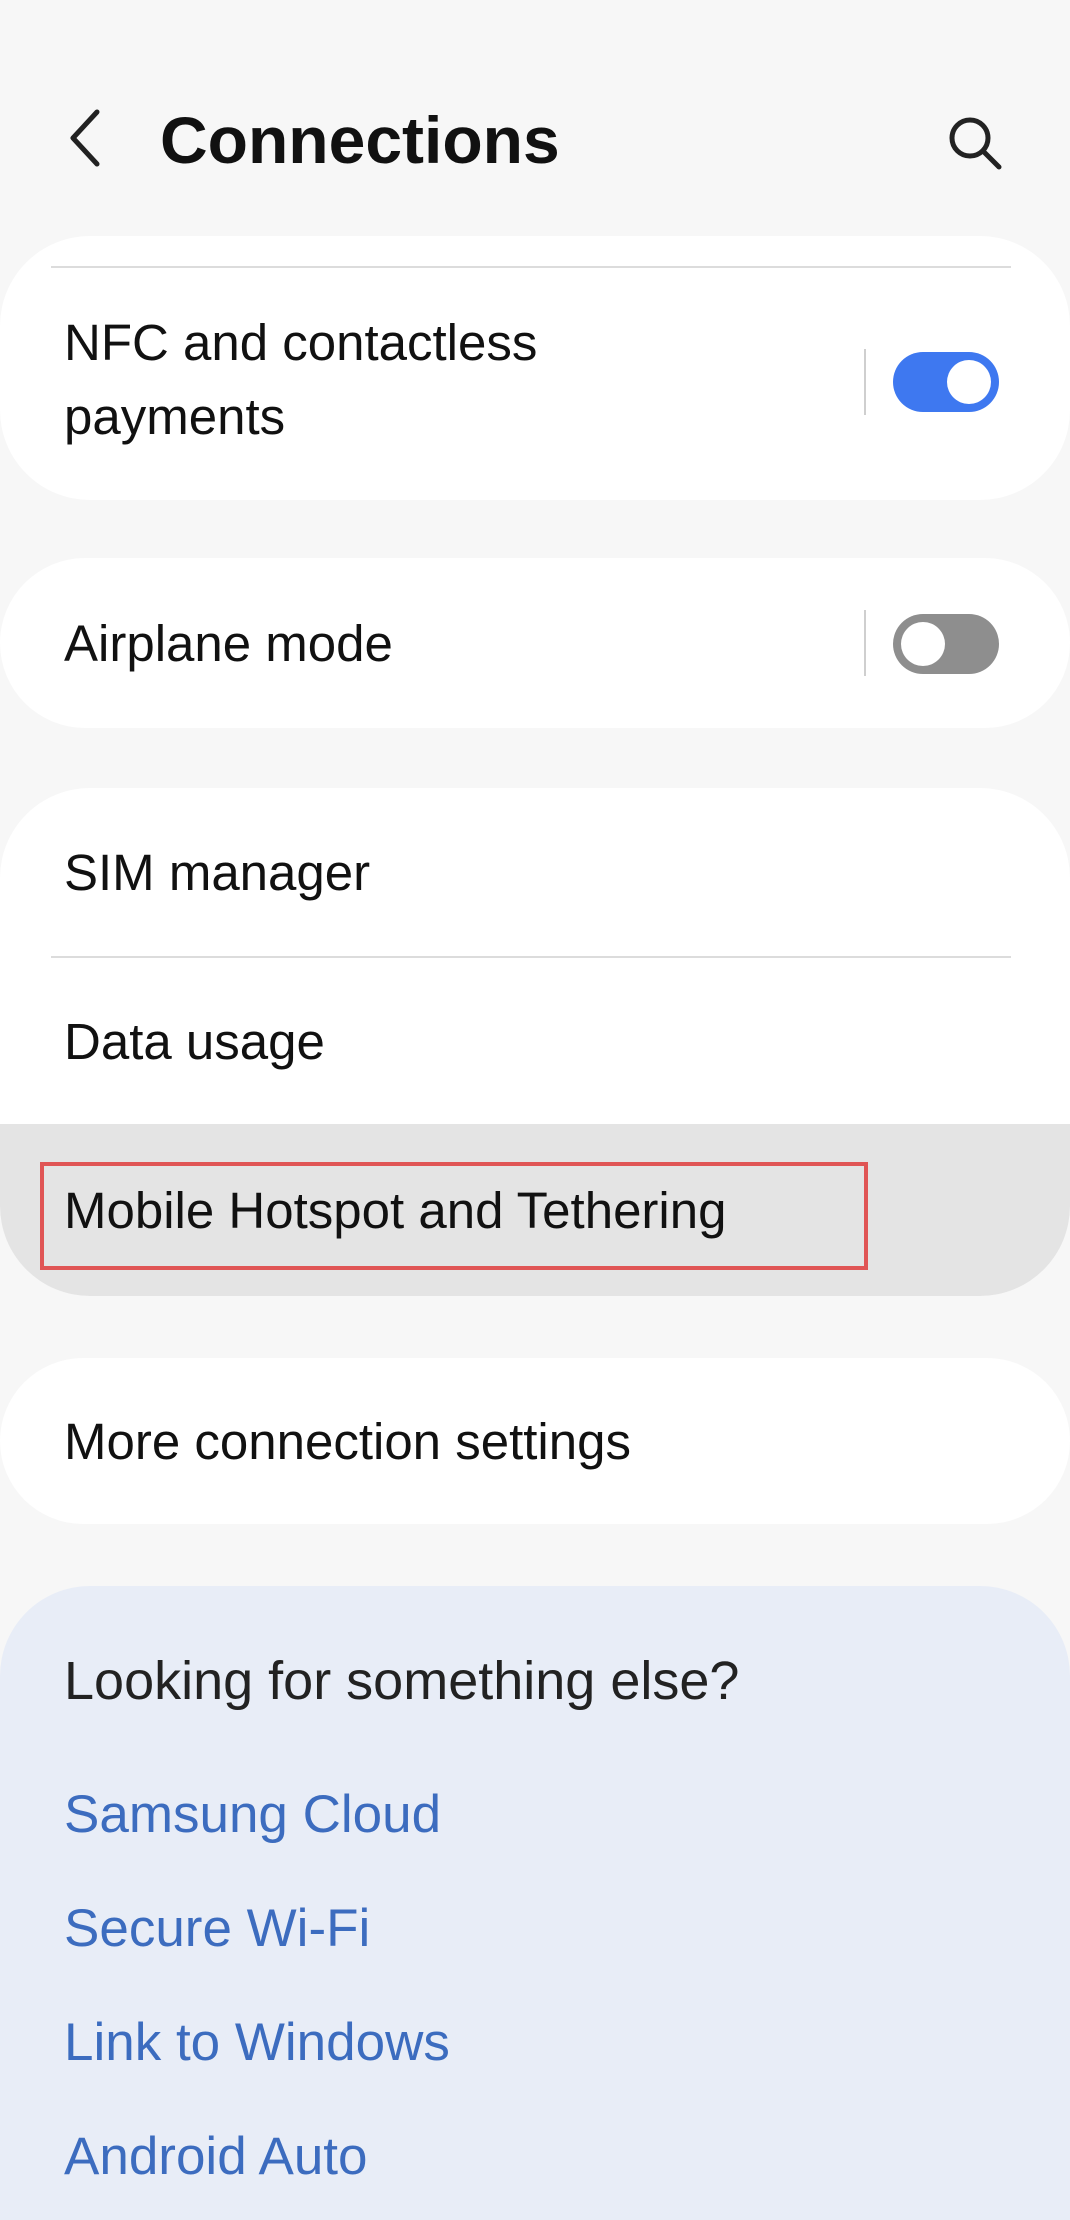 This screenshot has height=2220, width=1070. I want to click on sim-manager-label: SIM manager, so click(217, 872).